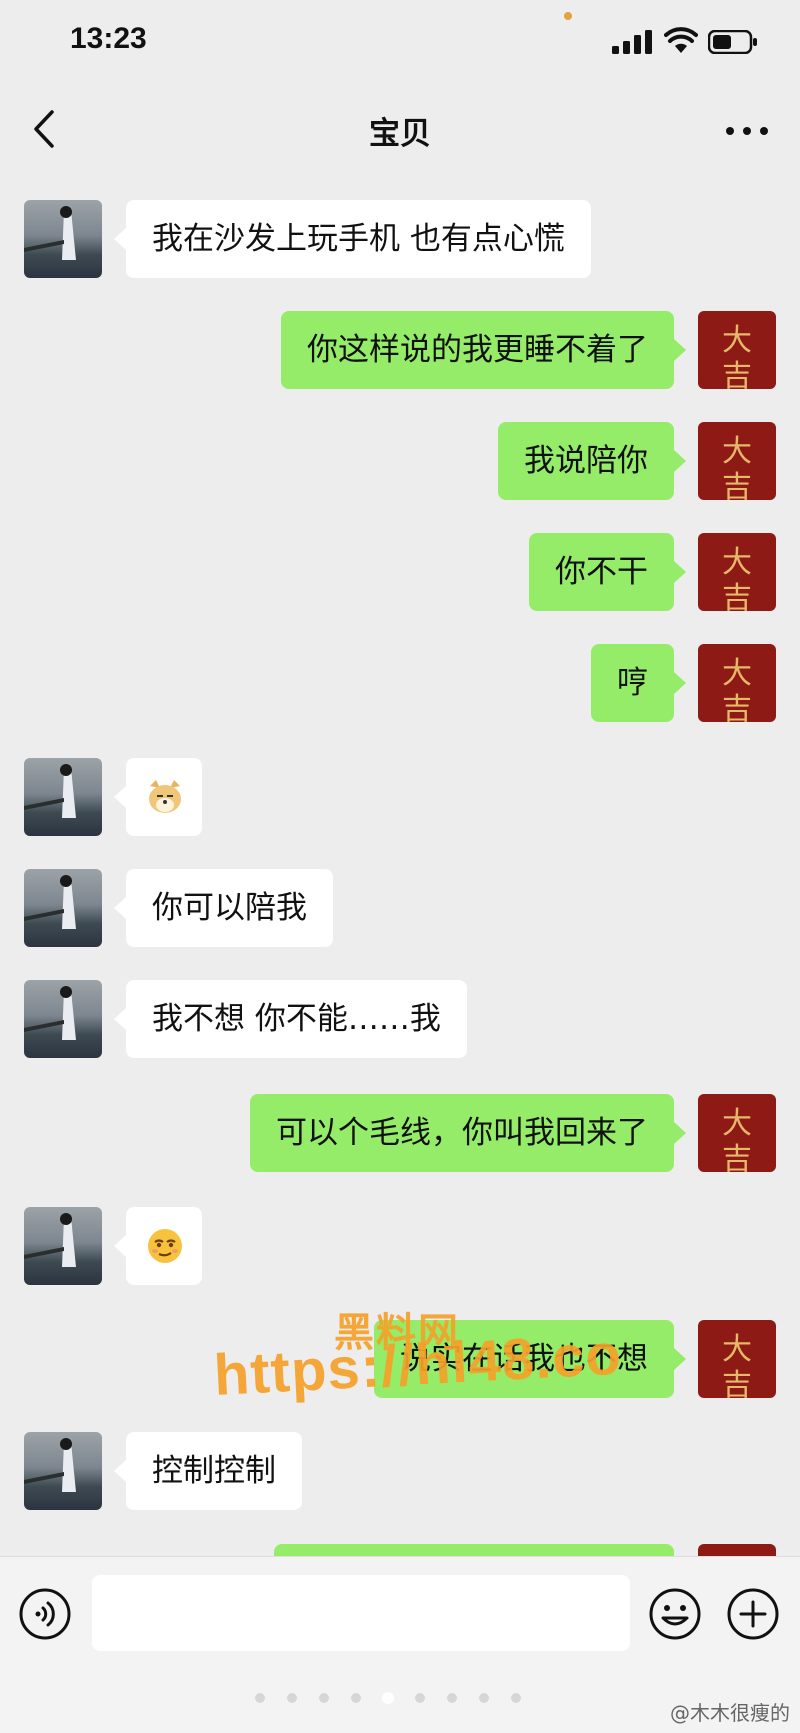 Image resolution: width=800 pixels, height=1733 pixels. Describe the element at coordinates (592, 461) in the screenshot. I see `outgoing-message-bubble: 我说陪你` at that location.